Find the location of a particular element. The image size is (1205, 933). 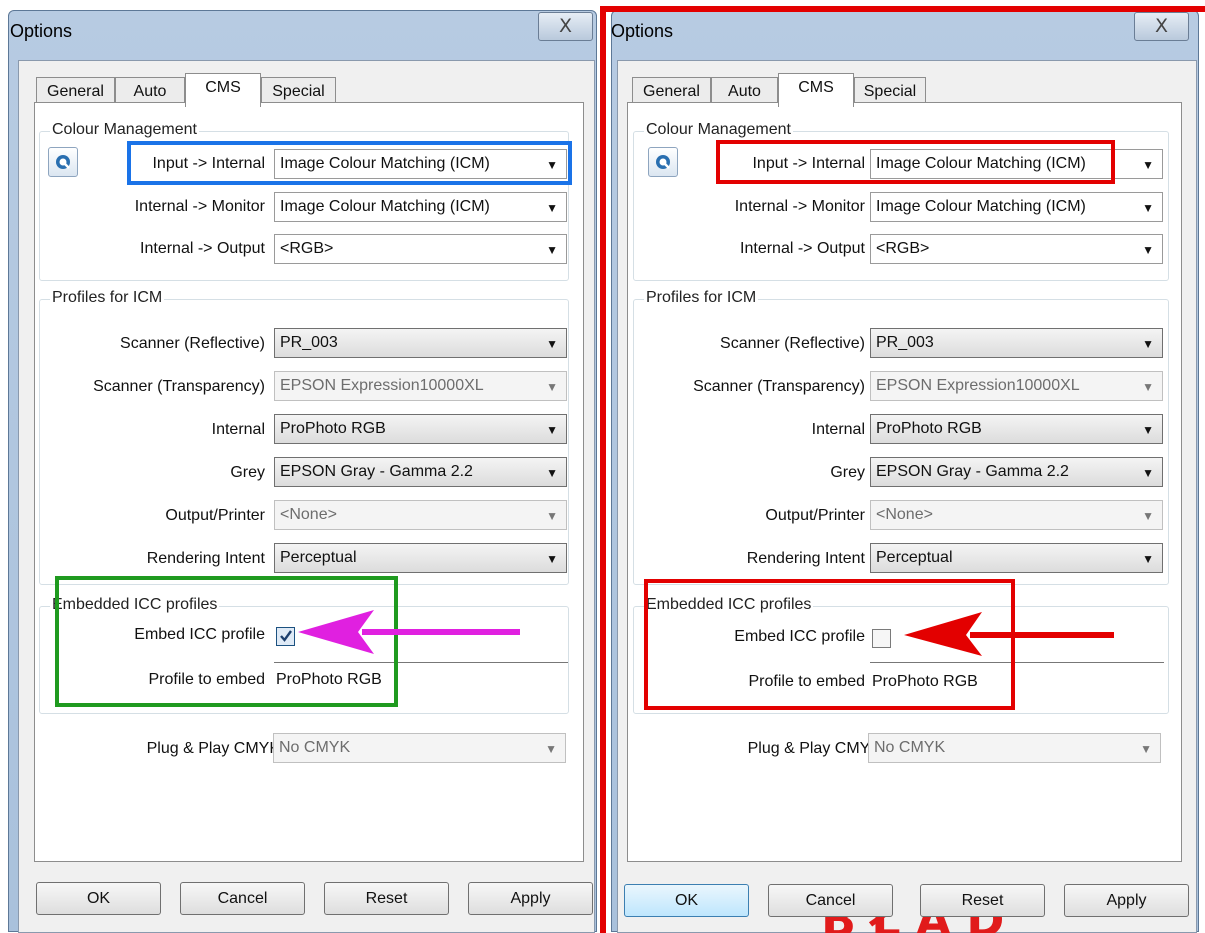

select-value: EPSON Expression10000XL is located at coordinates (382, 385).